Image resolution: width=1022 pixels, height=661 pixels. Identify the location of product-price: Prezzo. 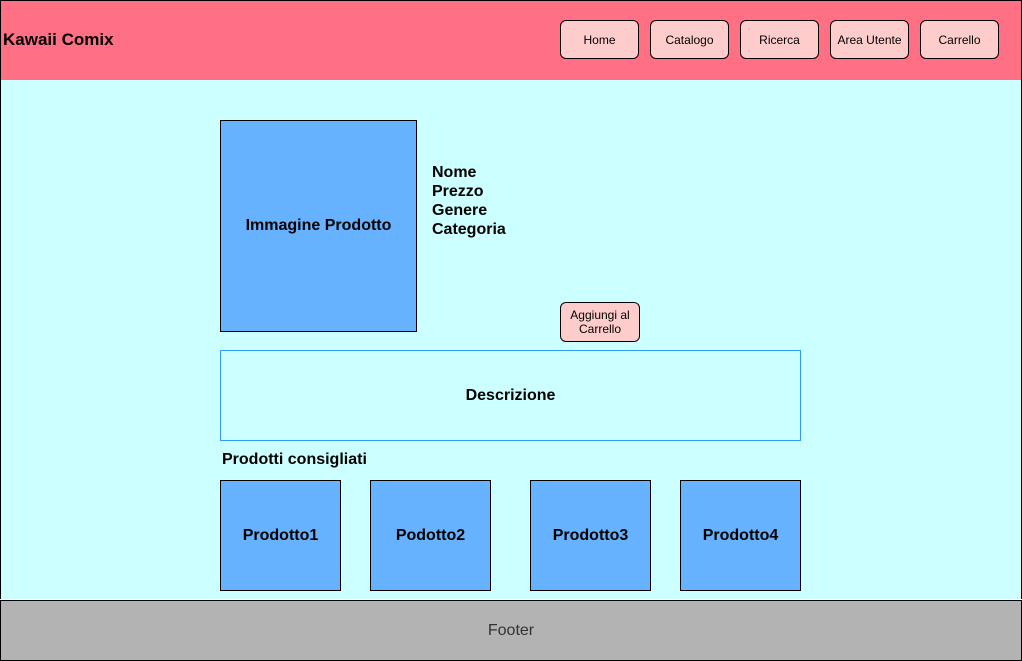
(458, 191).